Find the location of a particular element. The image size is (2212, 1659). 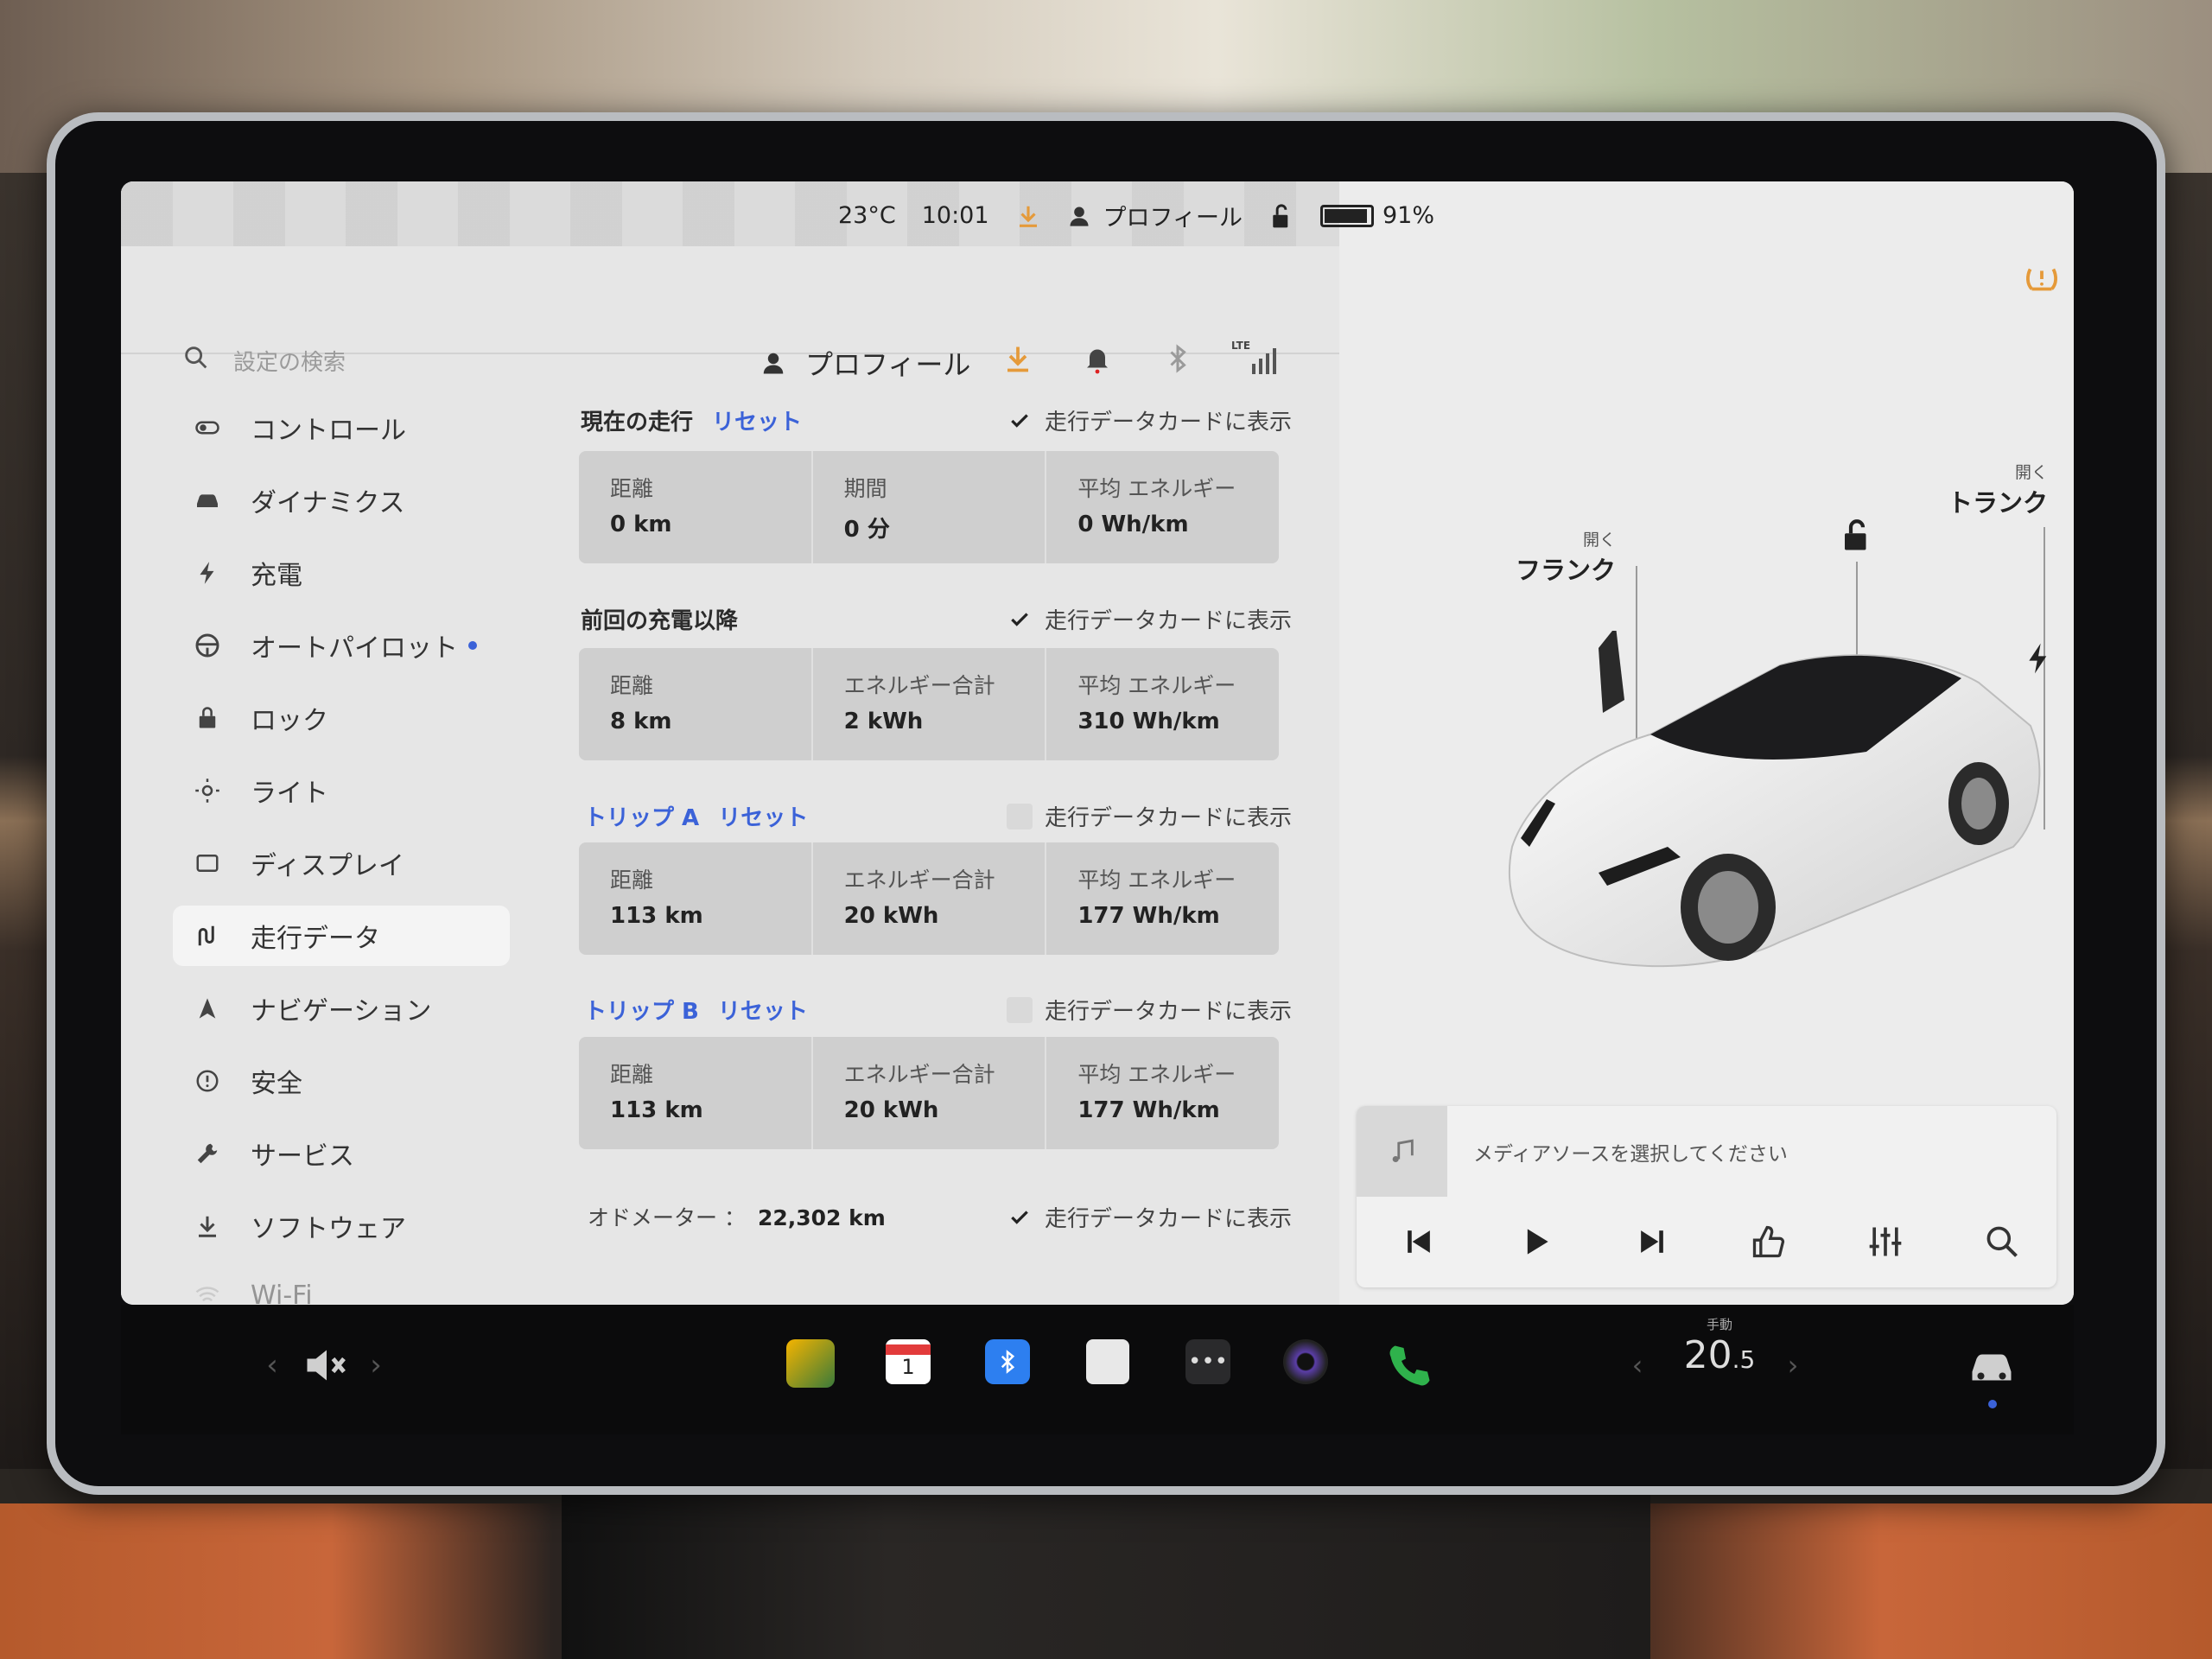

sidebar-item-label: ソフトウェア is located at coordinates (328, 1229).